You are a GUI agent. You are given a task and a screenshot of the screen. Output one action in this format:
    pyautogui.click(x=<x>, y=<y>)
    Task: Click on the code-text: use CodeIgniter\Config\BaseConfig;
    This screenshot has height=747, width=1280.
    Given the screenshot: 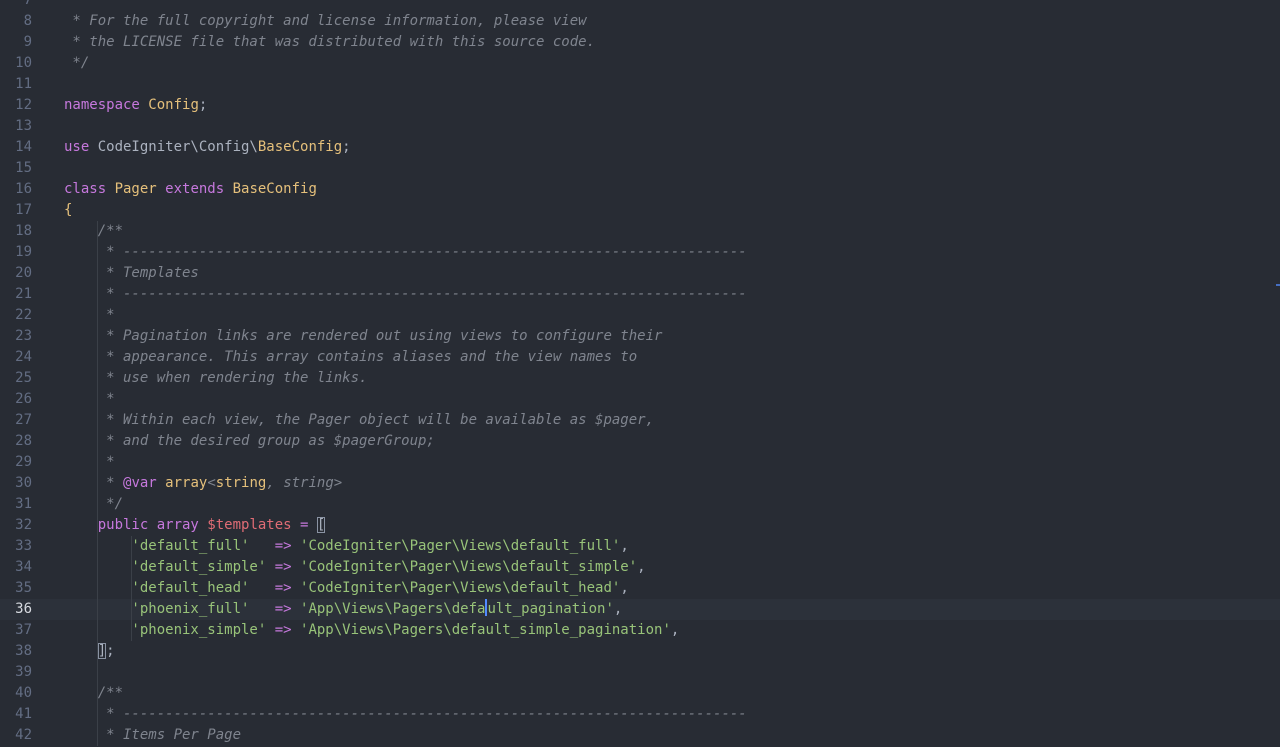 What is the action you would take?
    pyautogui.click(x=207, y=147)
    